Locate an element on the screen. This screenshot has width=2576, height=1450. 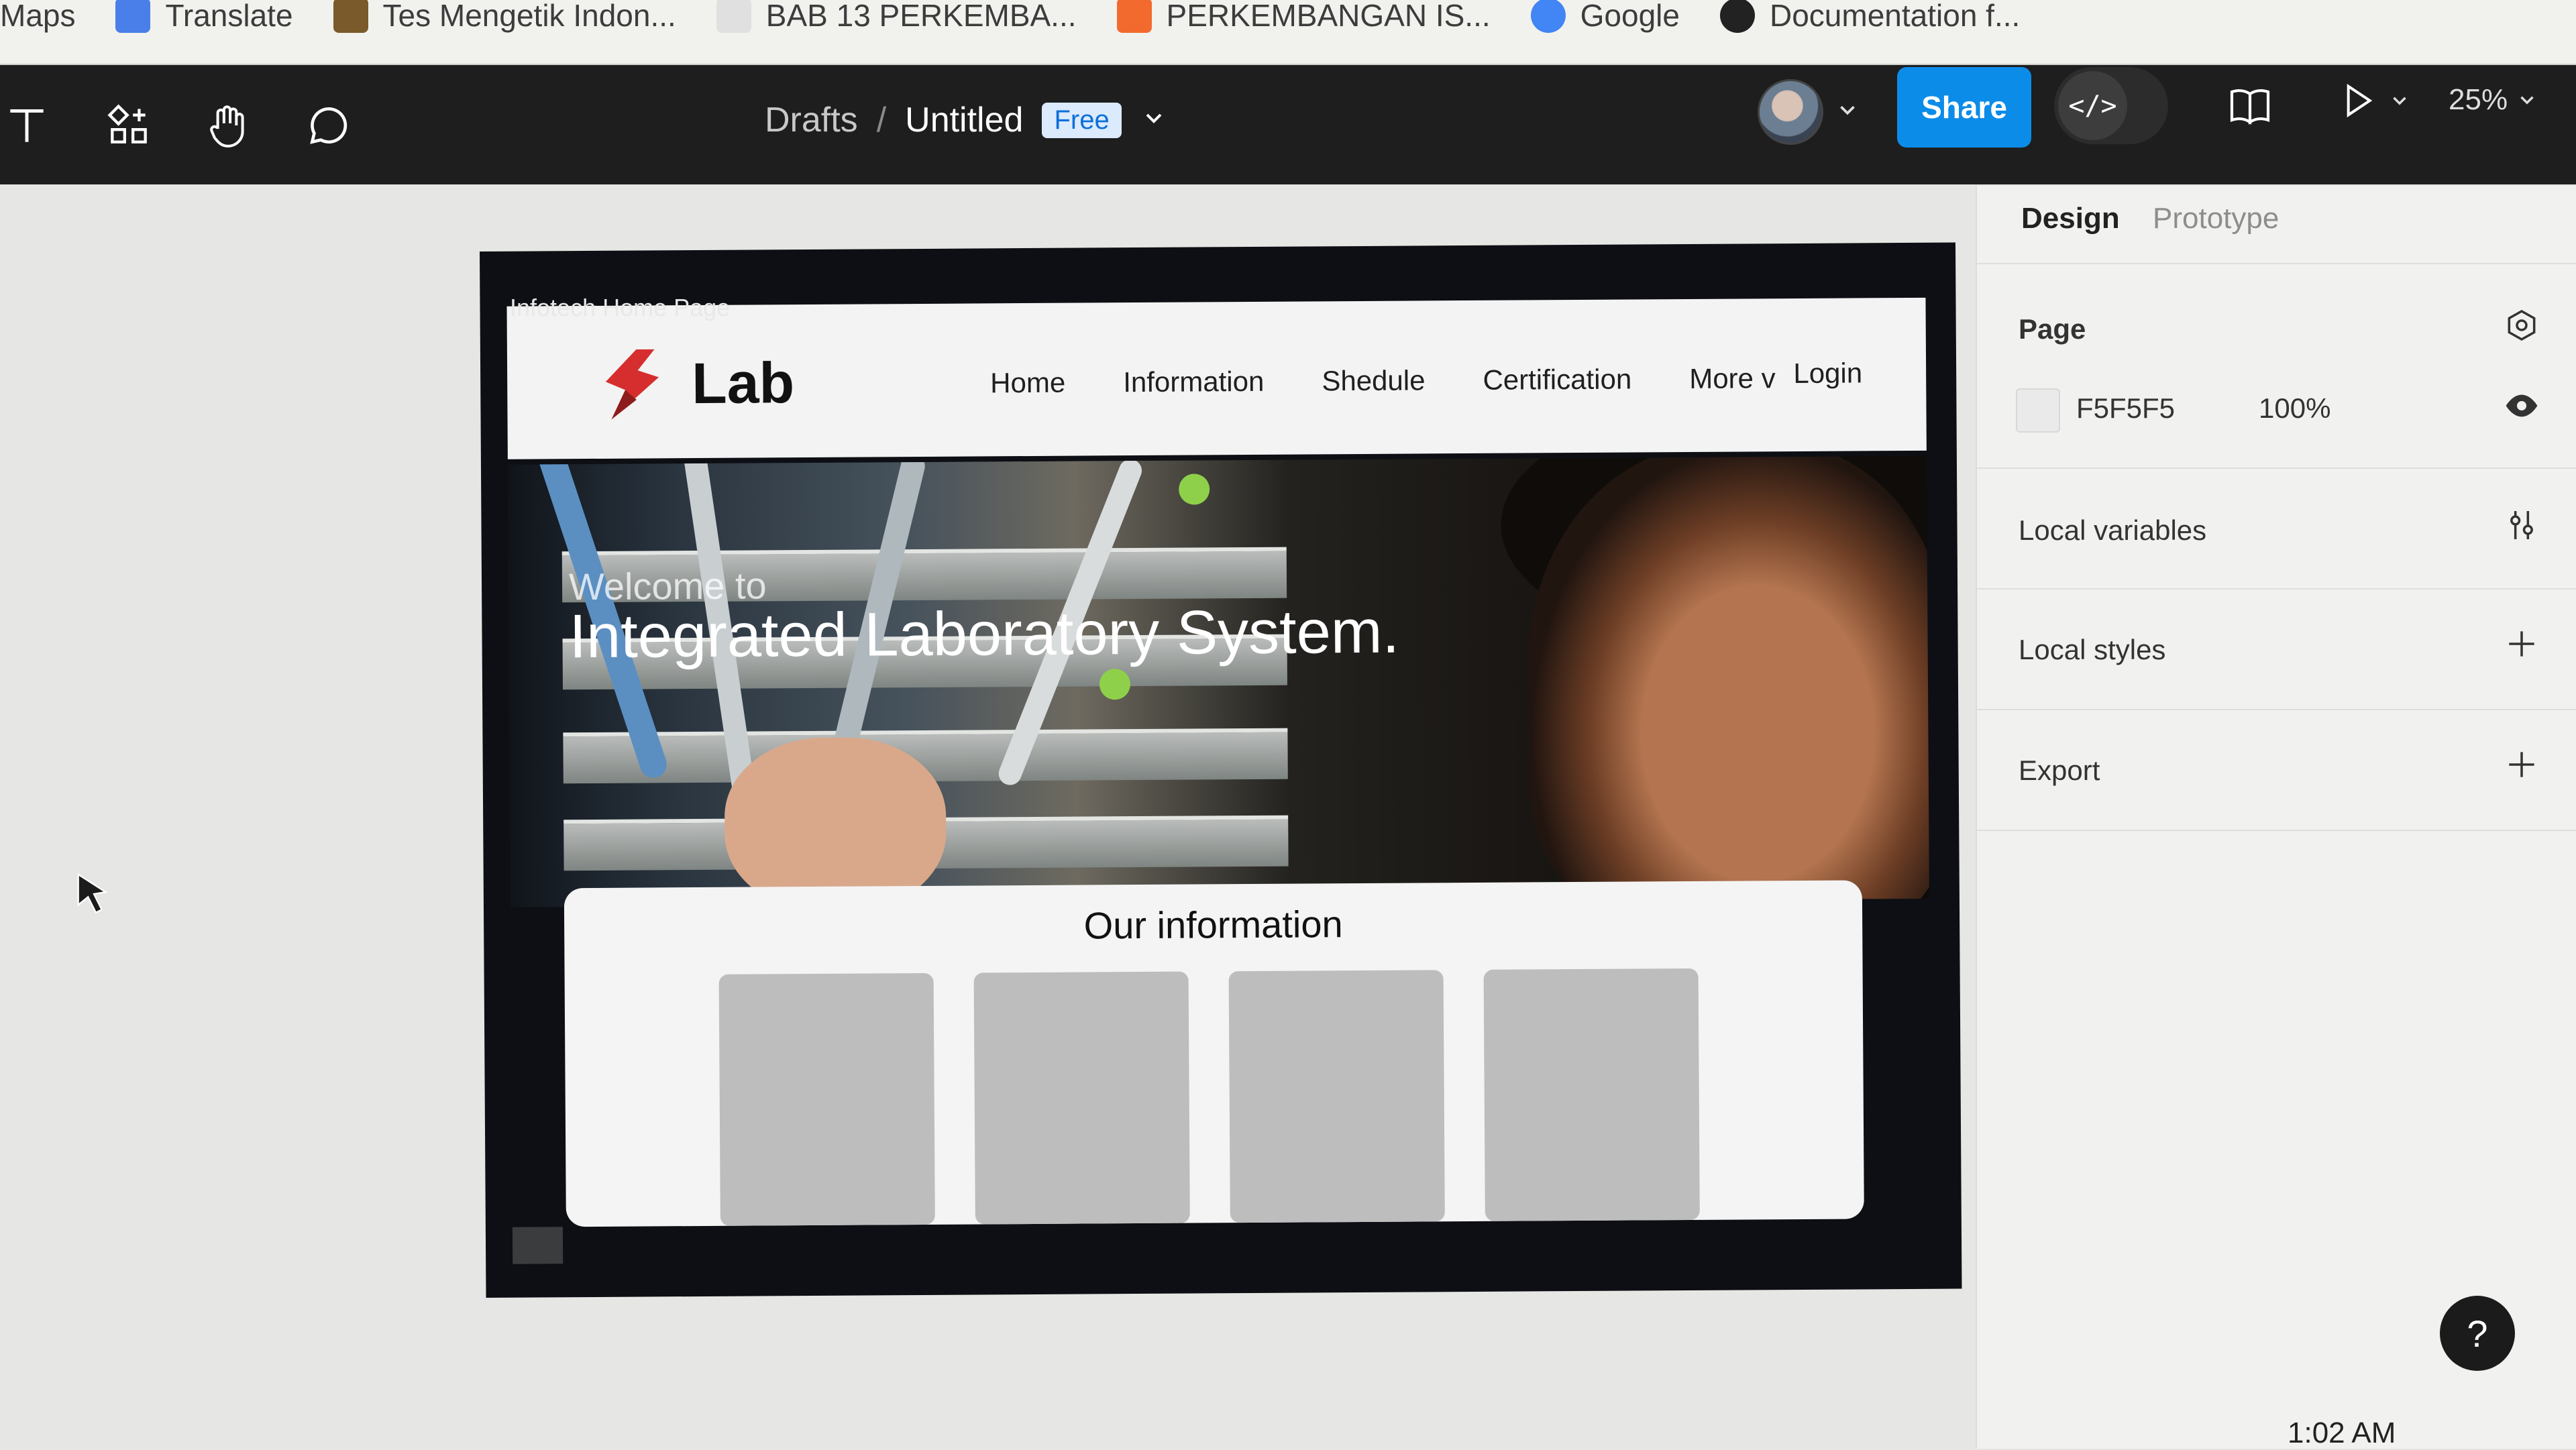
page-section-title: Page is located at coordinates (2052, 329).